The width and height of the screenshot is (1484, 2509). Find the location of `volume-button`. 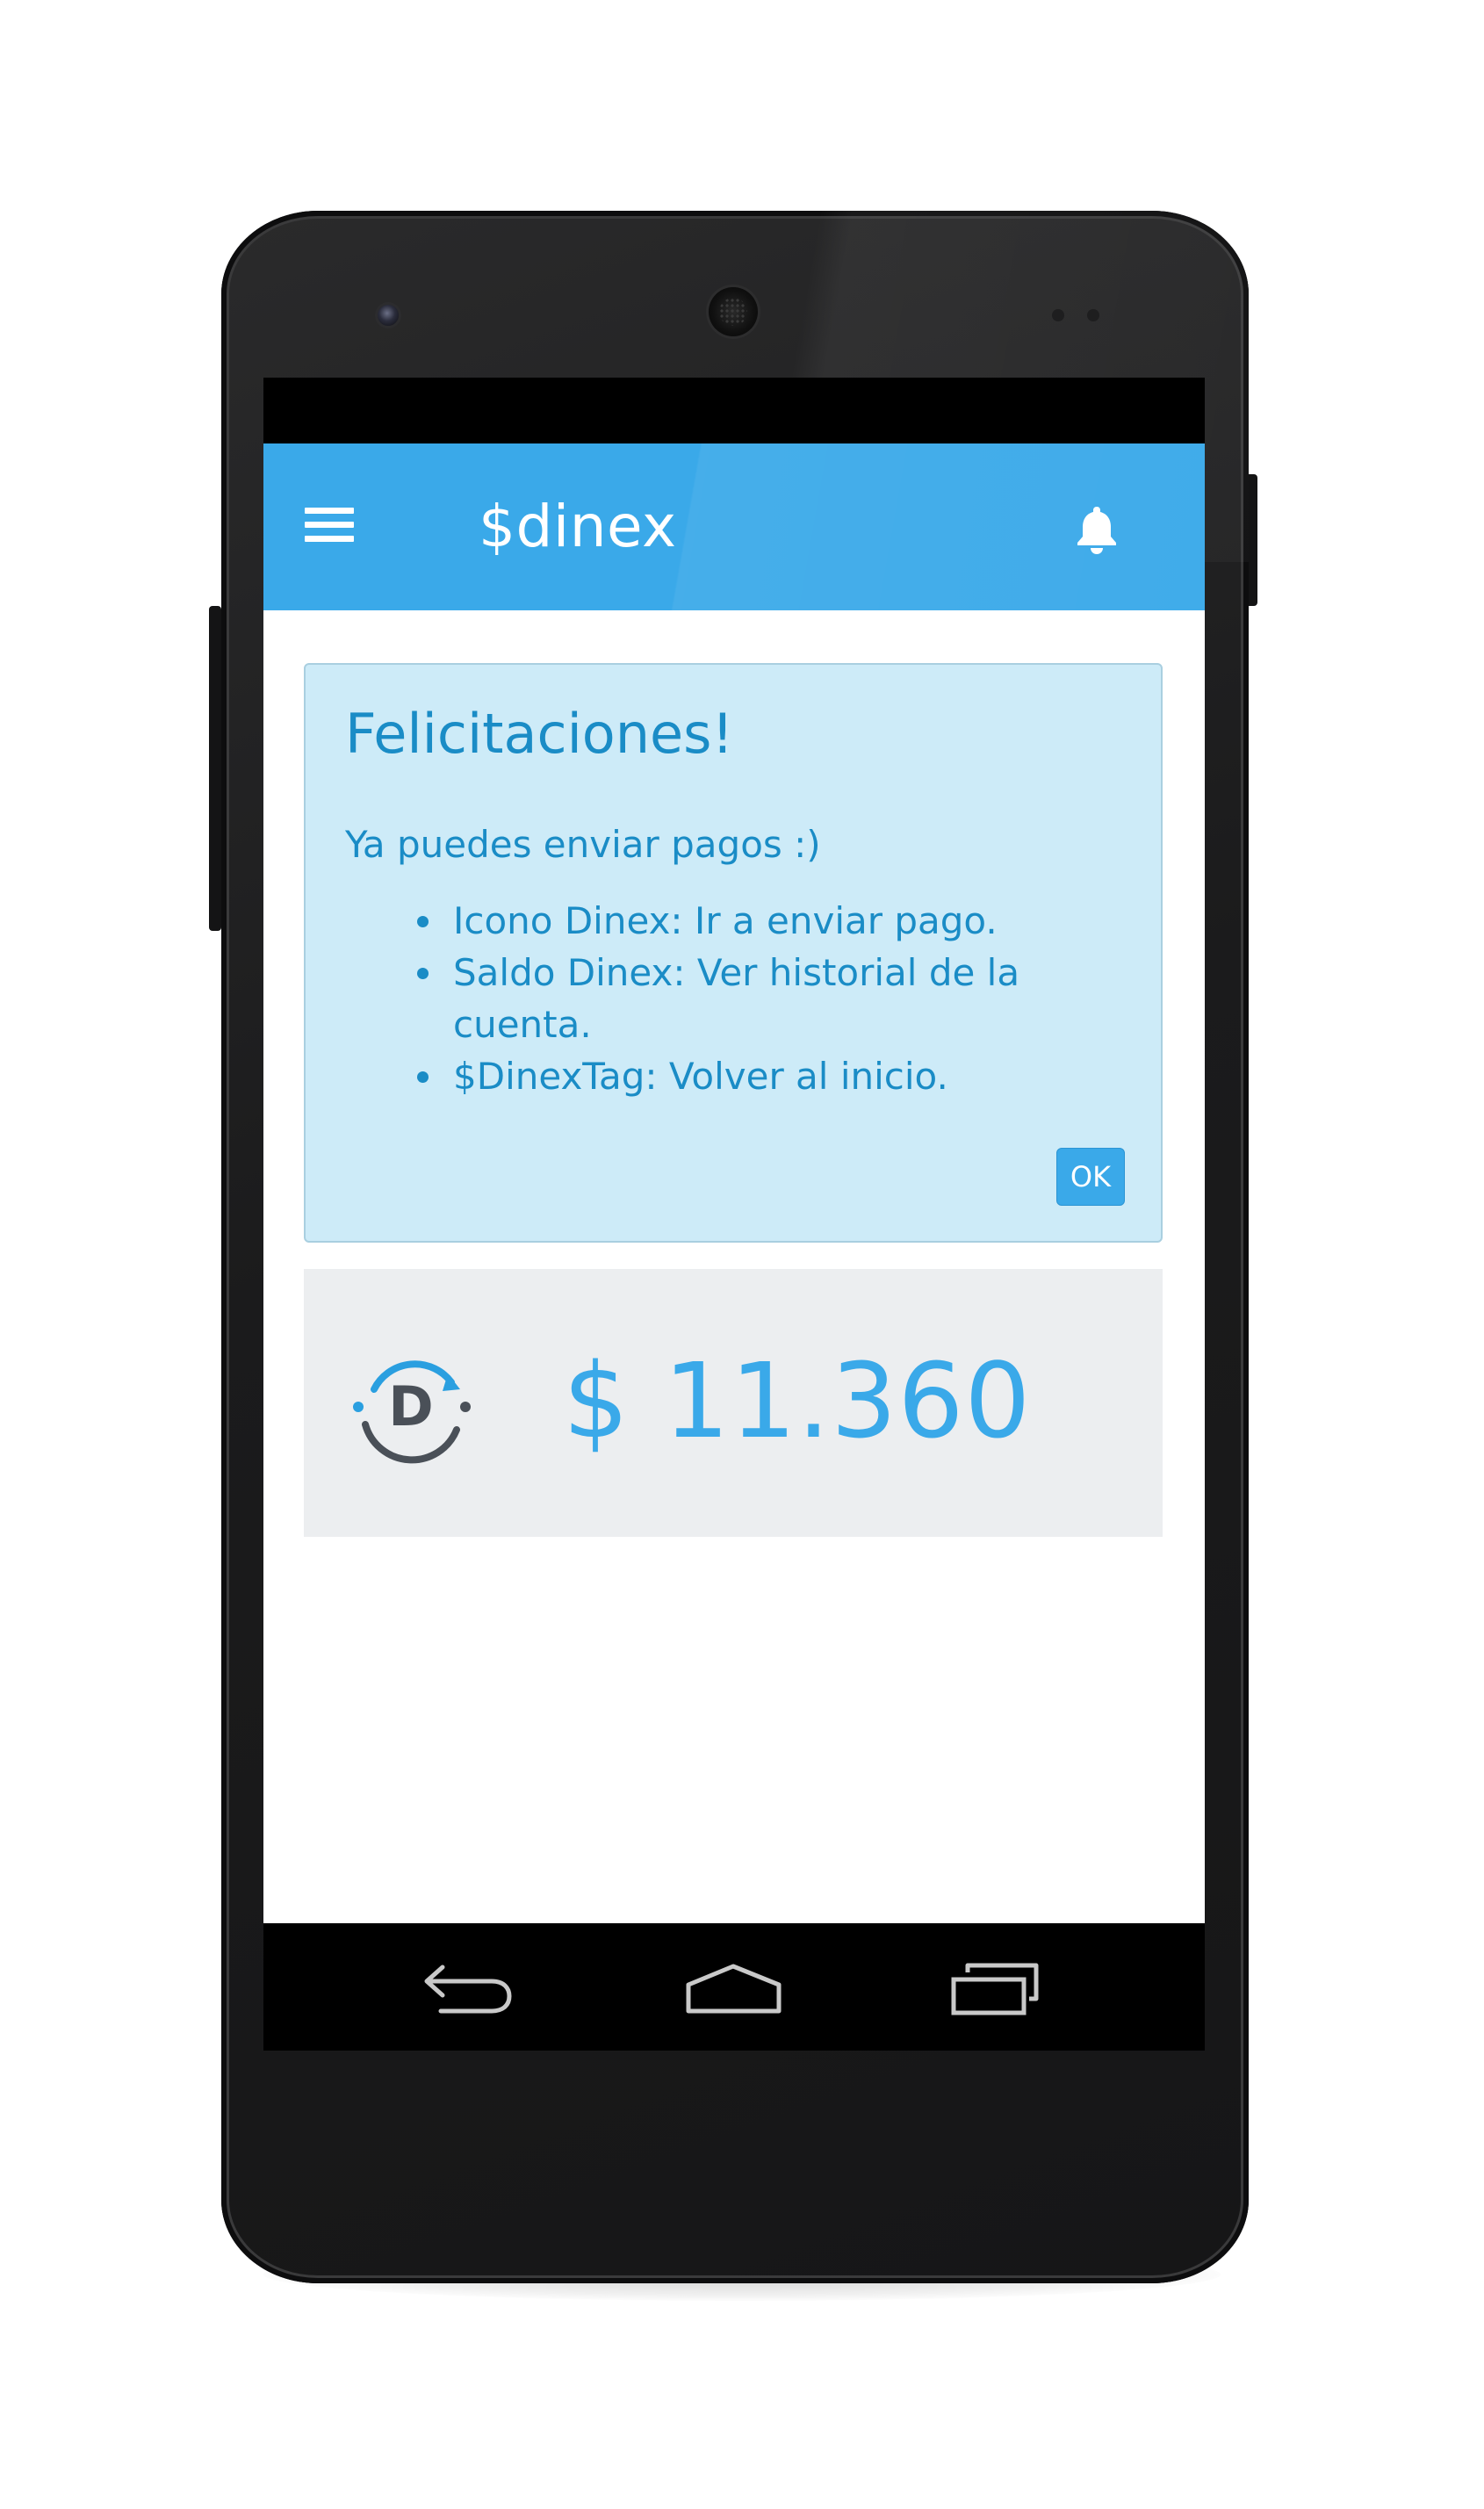

volume-button is located at coordinates (215, 768).